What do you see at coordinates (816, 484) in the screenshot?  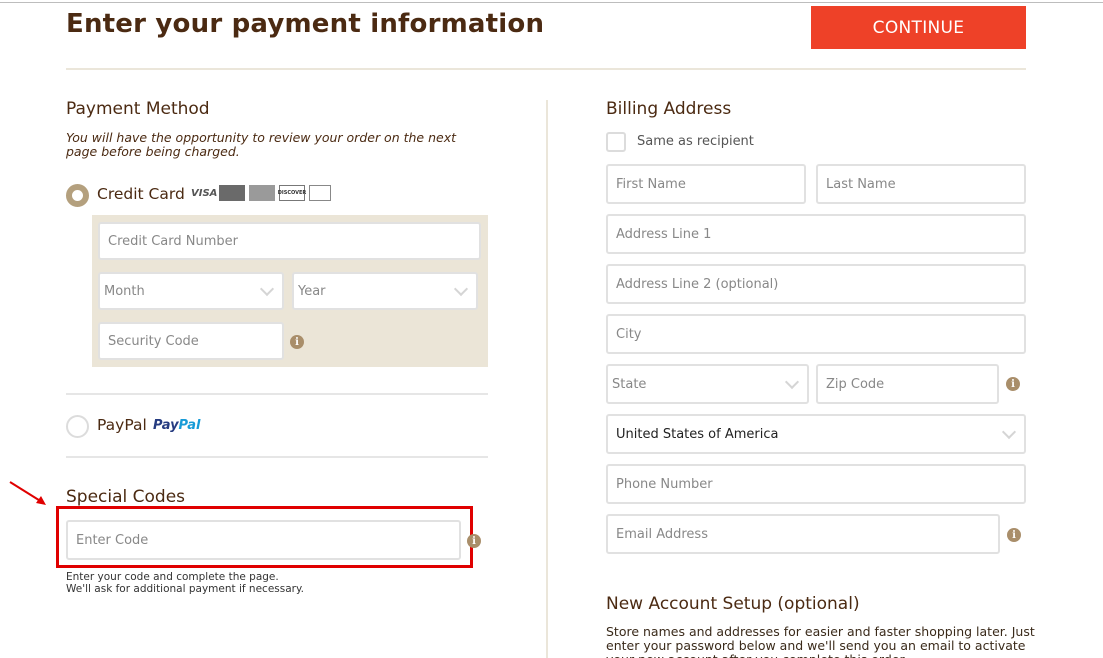 I see `phone-number-input: Phone Number` at bounding box center [816, 484].